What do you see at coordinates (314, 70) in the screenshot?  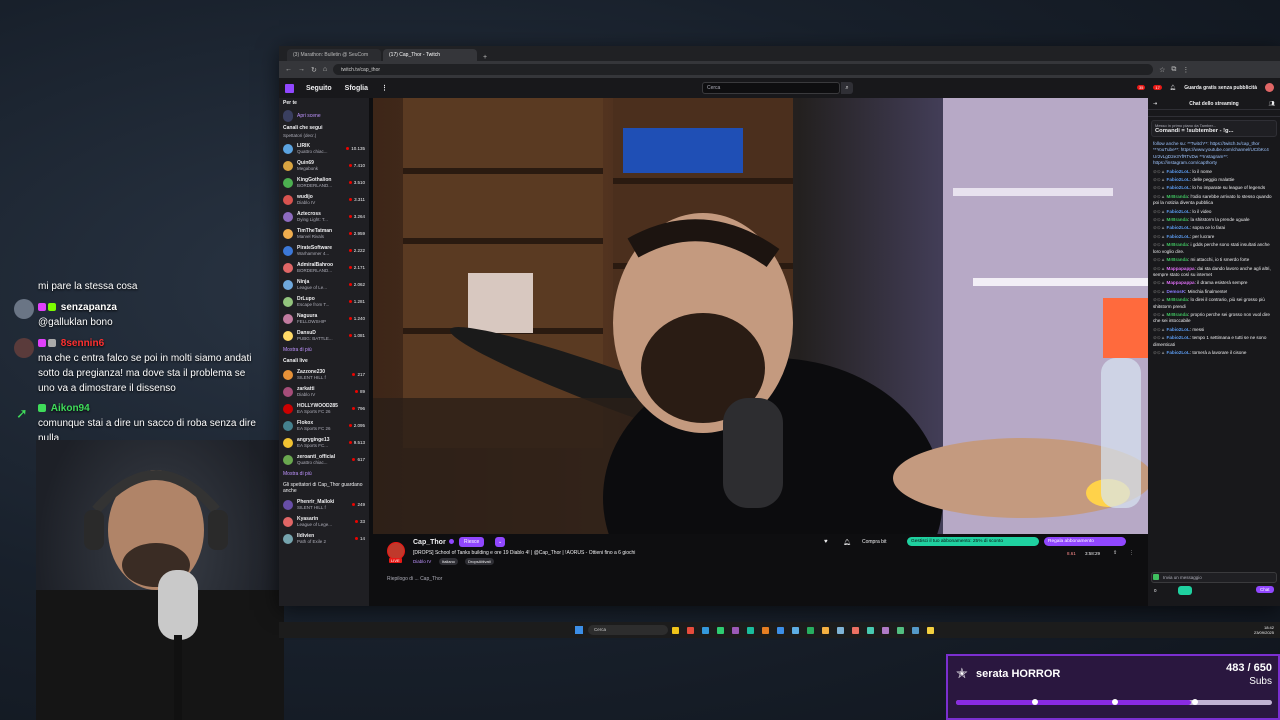 I see `reload-icon: ↻` at bounding box center [314, 70].